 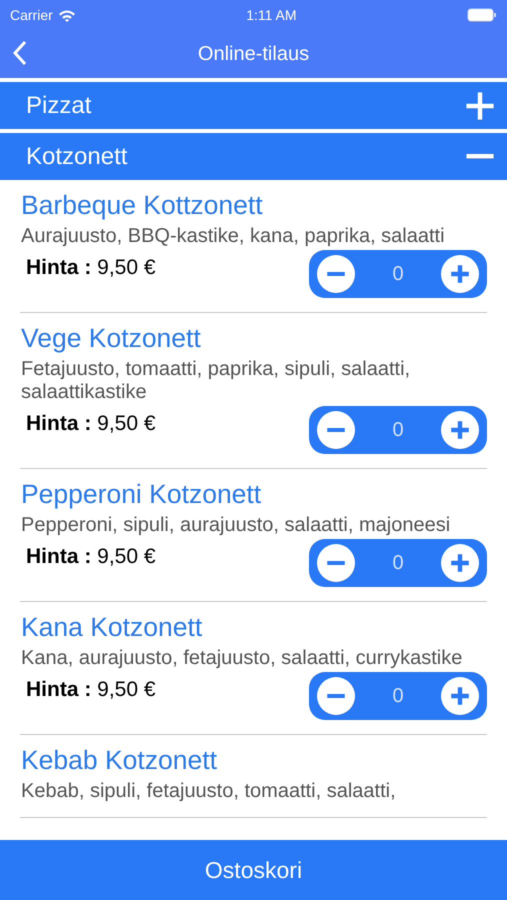 I want to click on category-header: Kotzonett, so click(x=253, y=156).